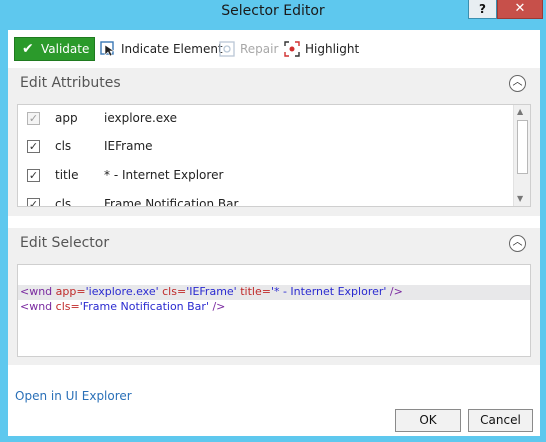  I want to click on attribute-name: app, so click(66, 118).